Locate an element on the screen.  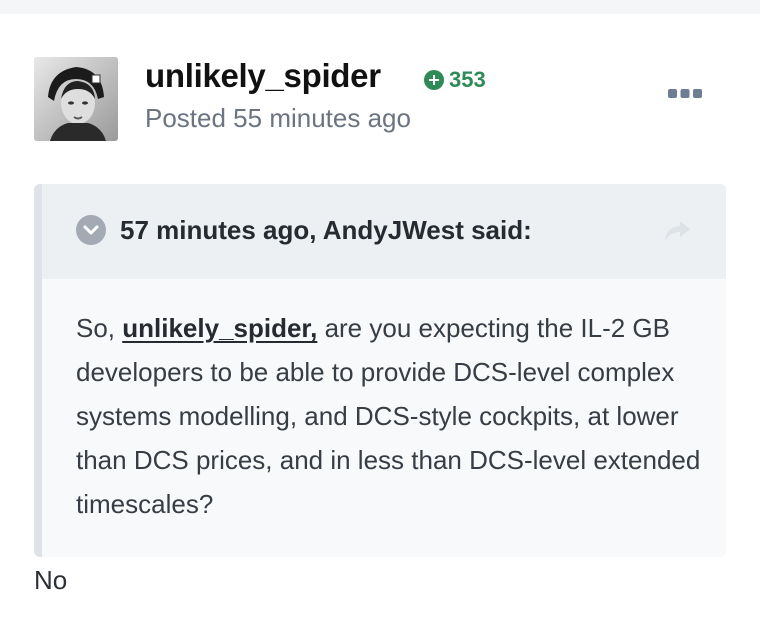
quote-header: 57 minutes ago, AndyJWest said: is located at coordinates (384, 231).